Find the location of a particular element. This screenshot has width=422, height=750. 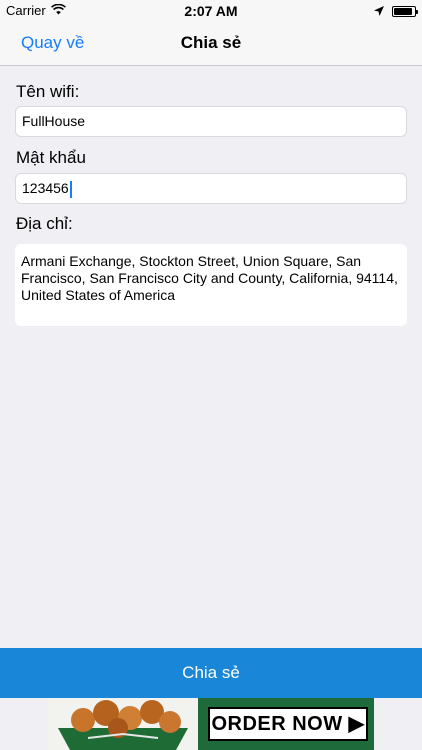

password-field: 123456 is located at coordinates (211, 188).